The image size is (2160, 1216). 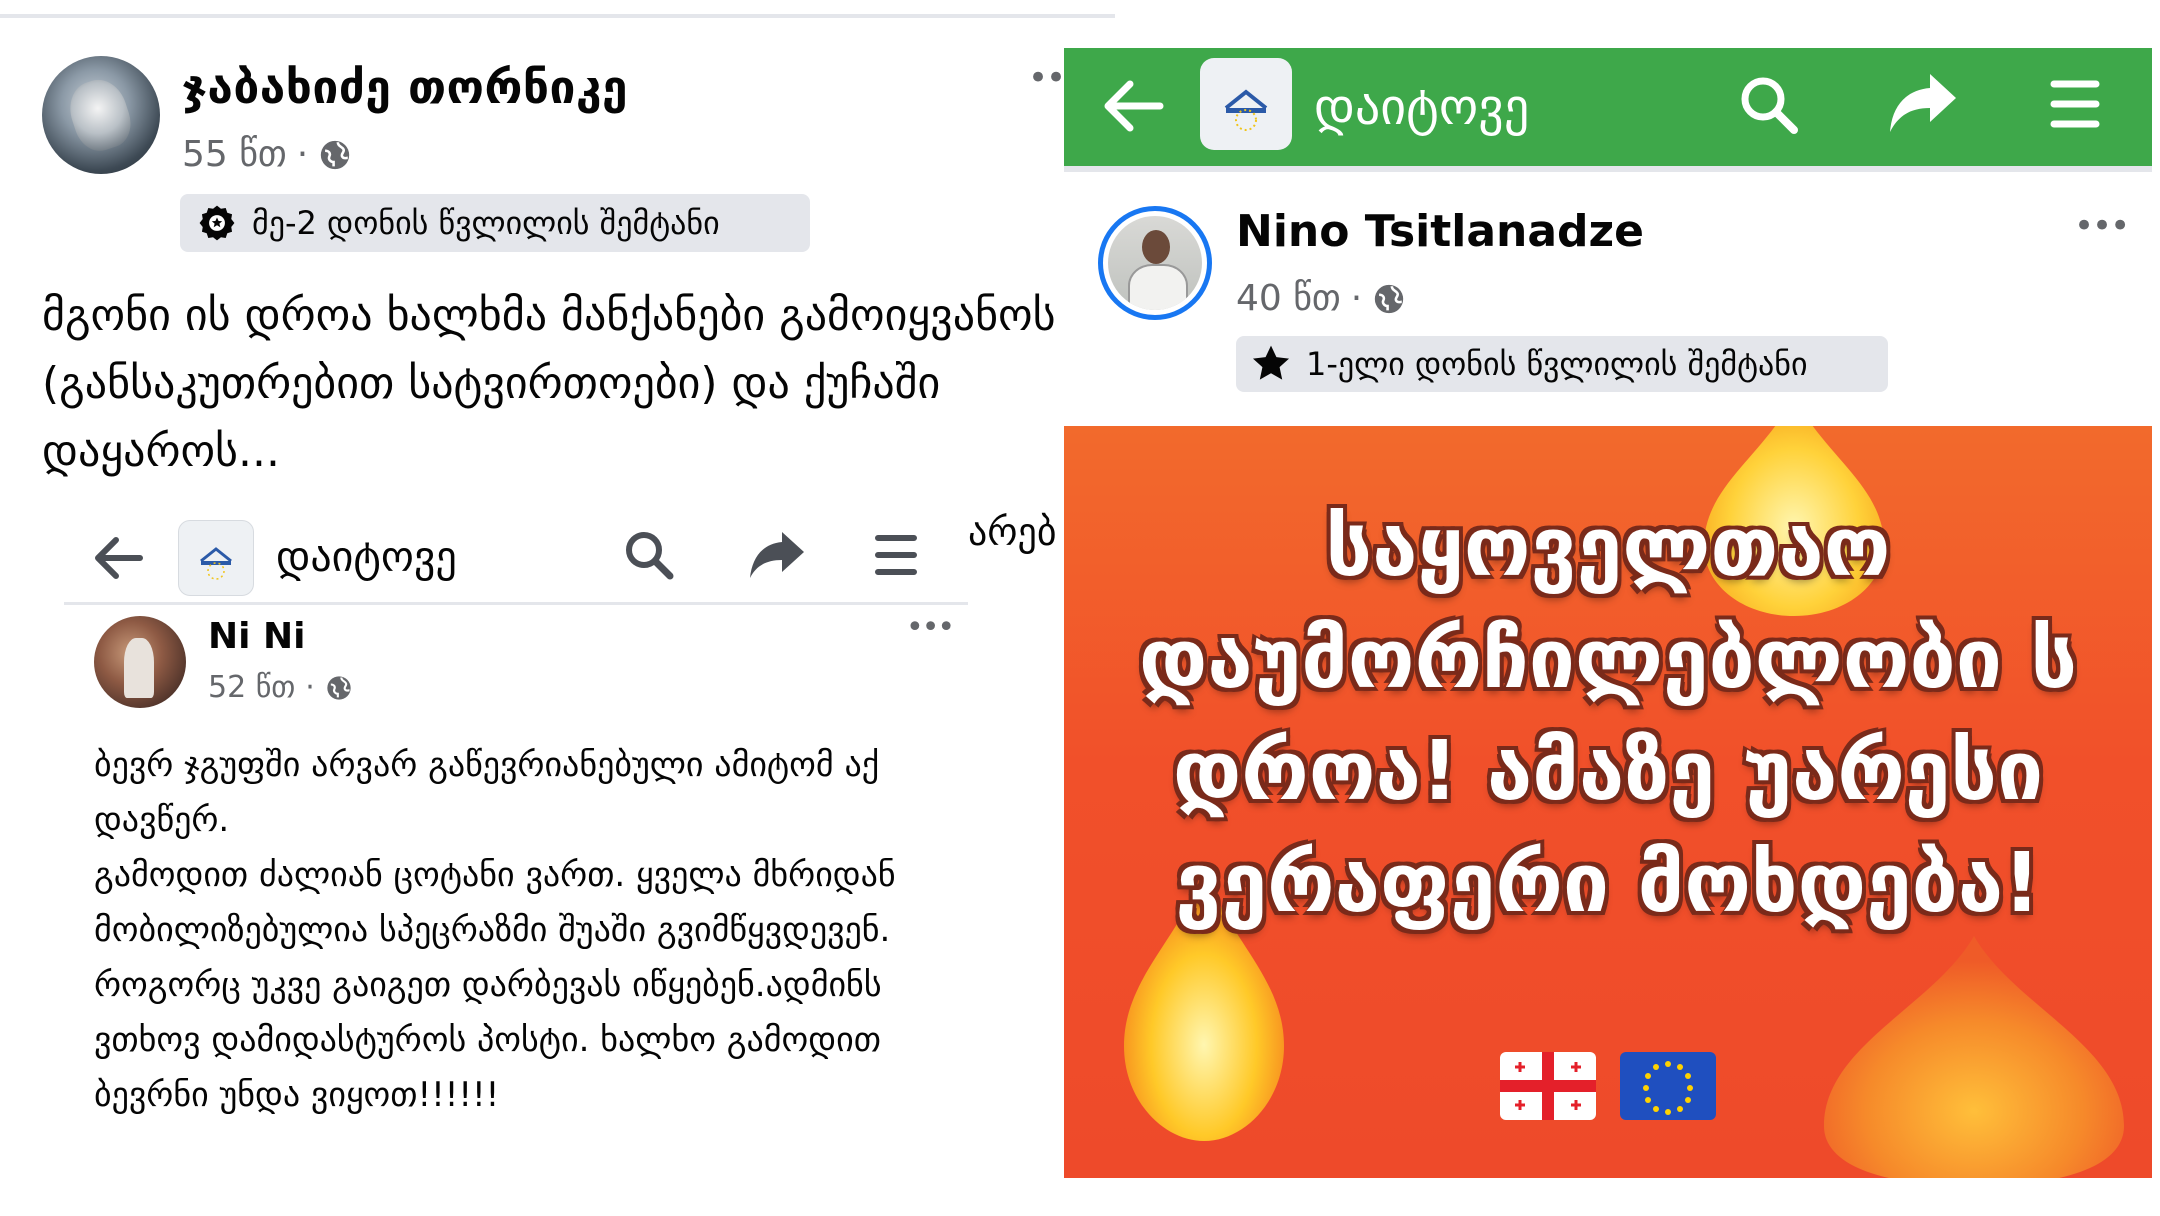 What do you see at coordinates (1548, 1086) in the screenshot?
I see `georgia-flag-icon` at bounding box center [1548, 1086].